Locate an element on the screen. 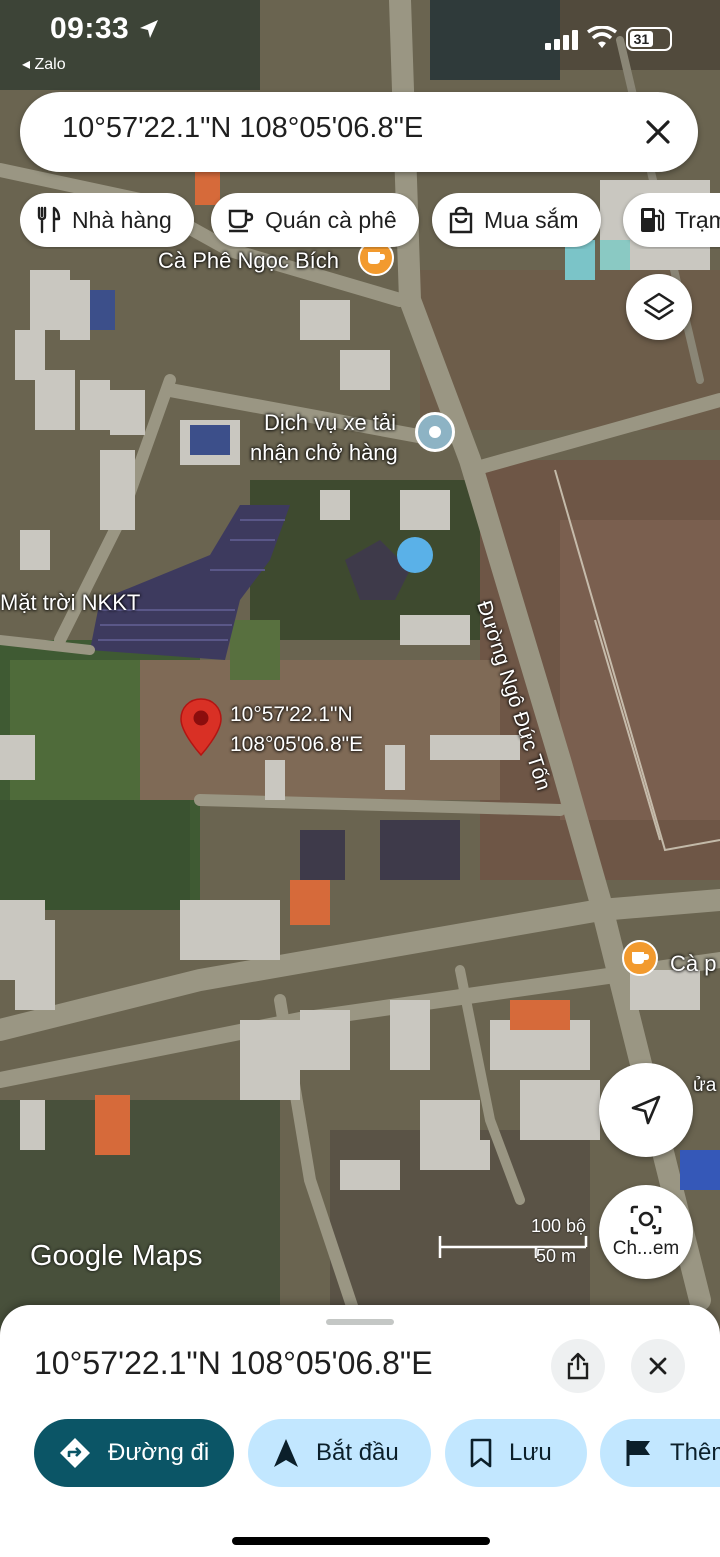 This screenshot has height=1557, width=720. scale-metric: 50 m is located at coordinates (556, 1256).